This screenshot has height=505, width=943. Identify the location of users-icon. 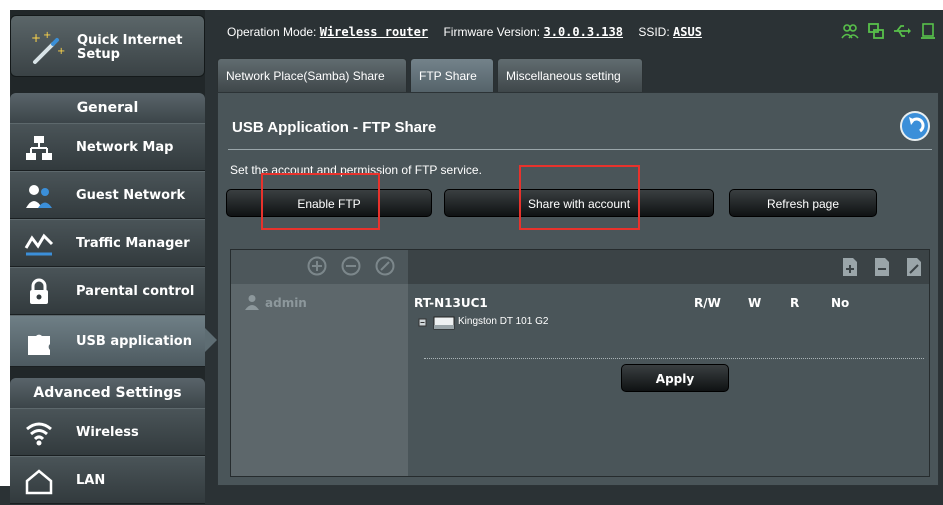
(850, 31).